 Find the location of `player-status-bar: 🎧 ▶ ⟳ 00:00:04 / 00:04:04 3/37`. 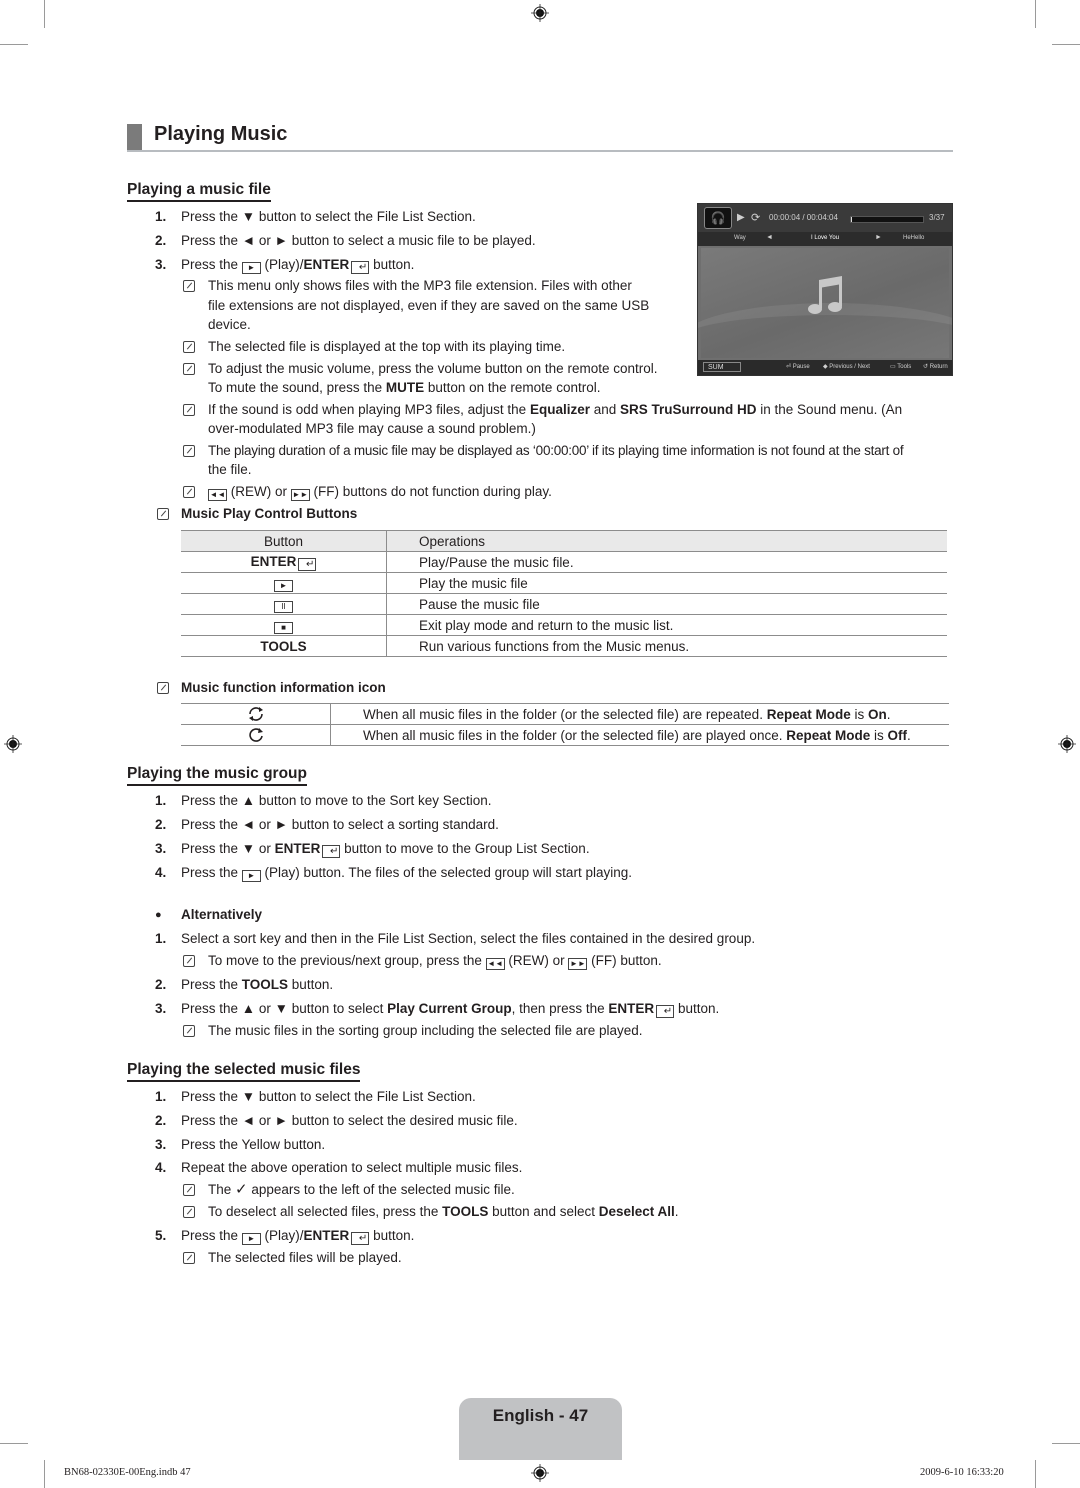

player-status-bar: 🎧 ▶ ⟳ 00:00:04 / 00:04:04 3/37 is located at coordinates (825, 218).